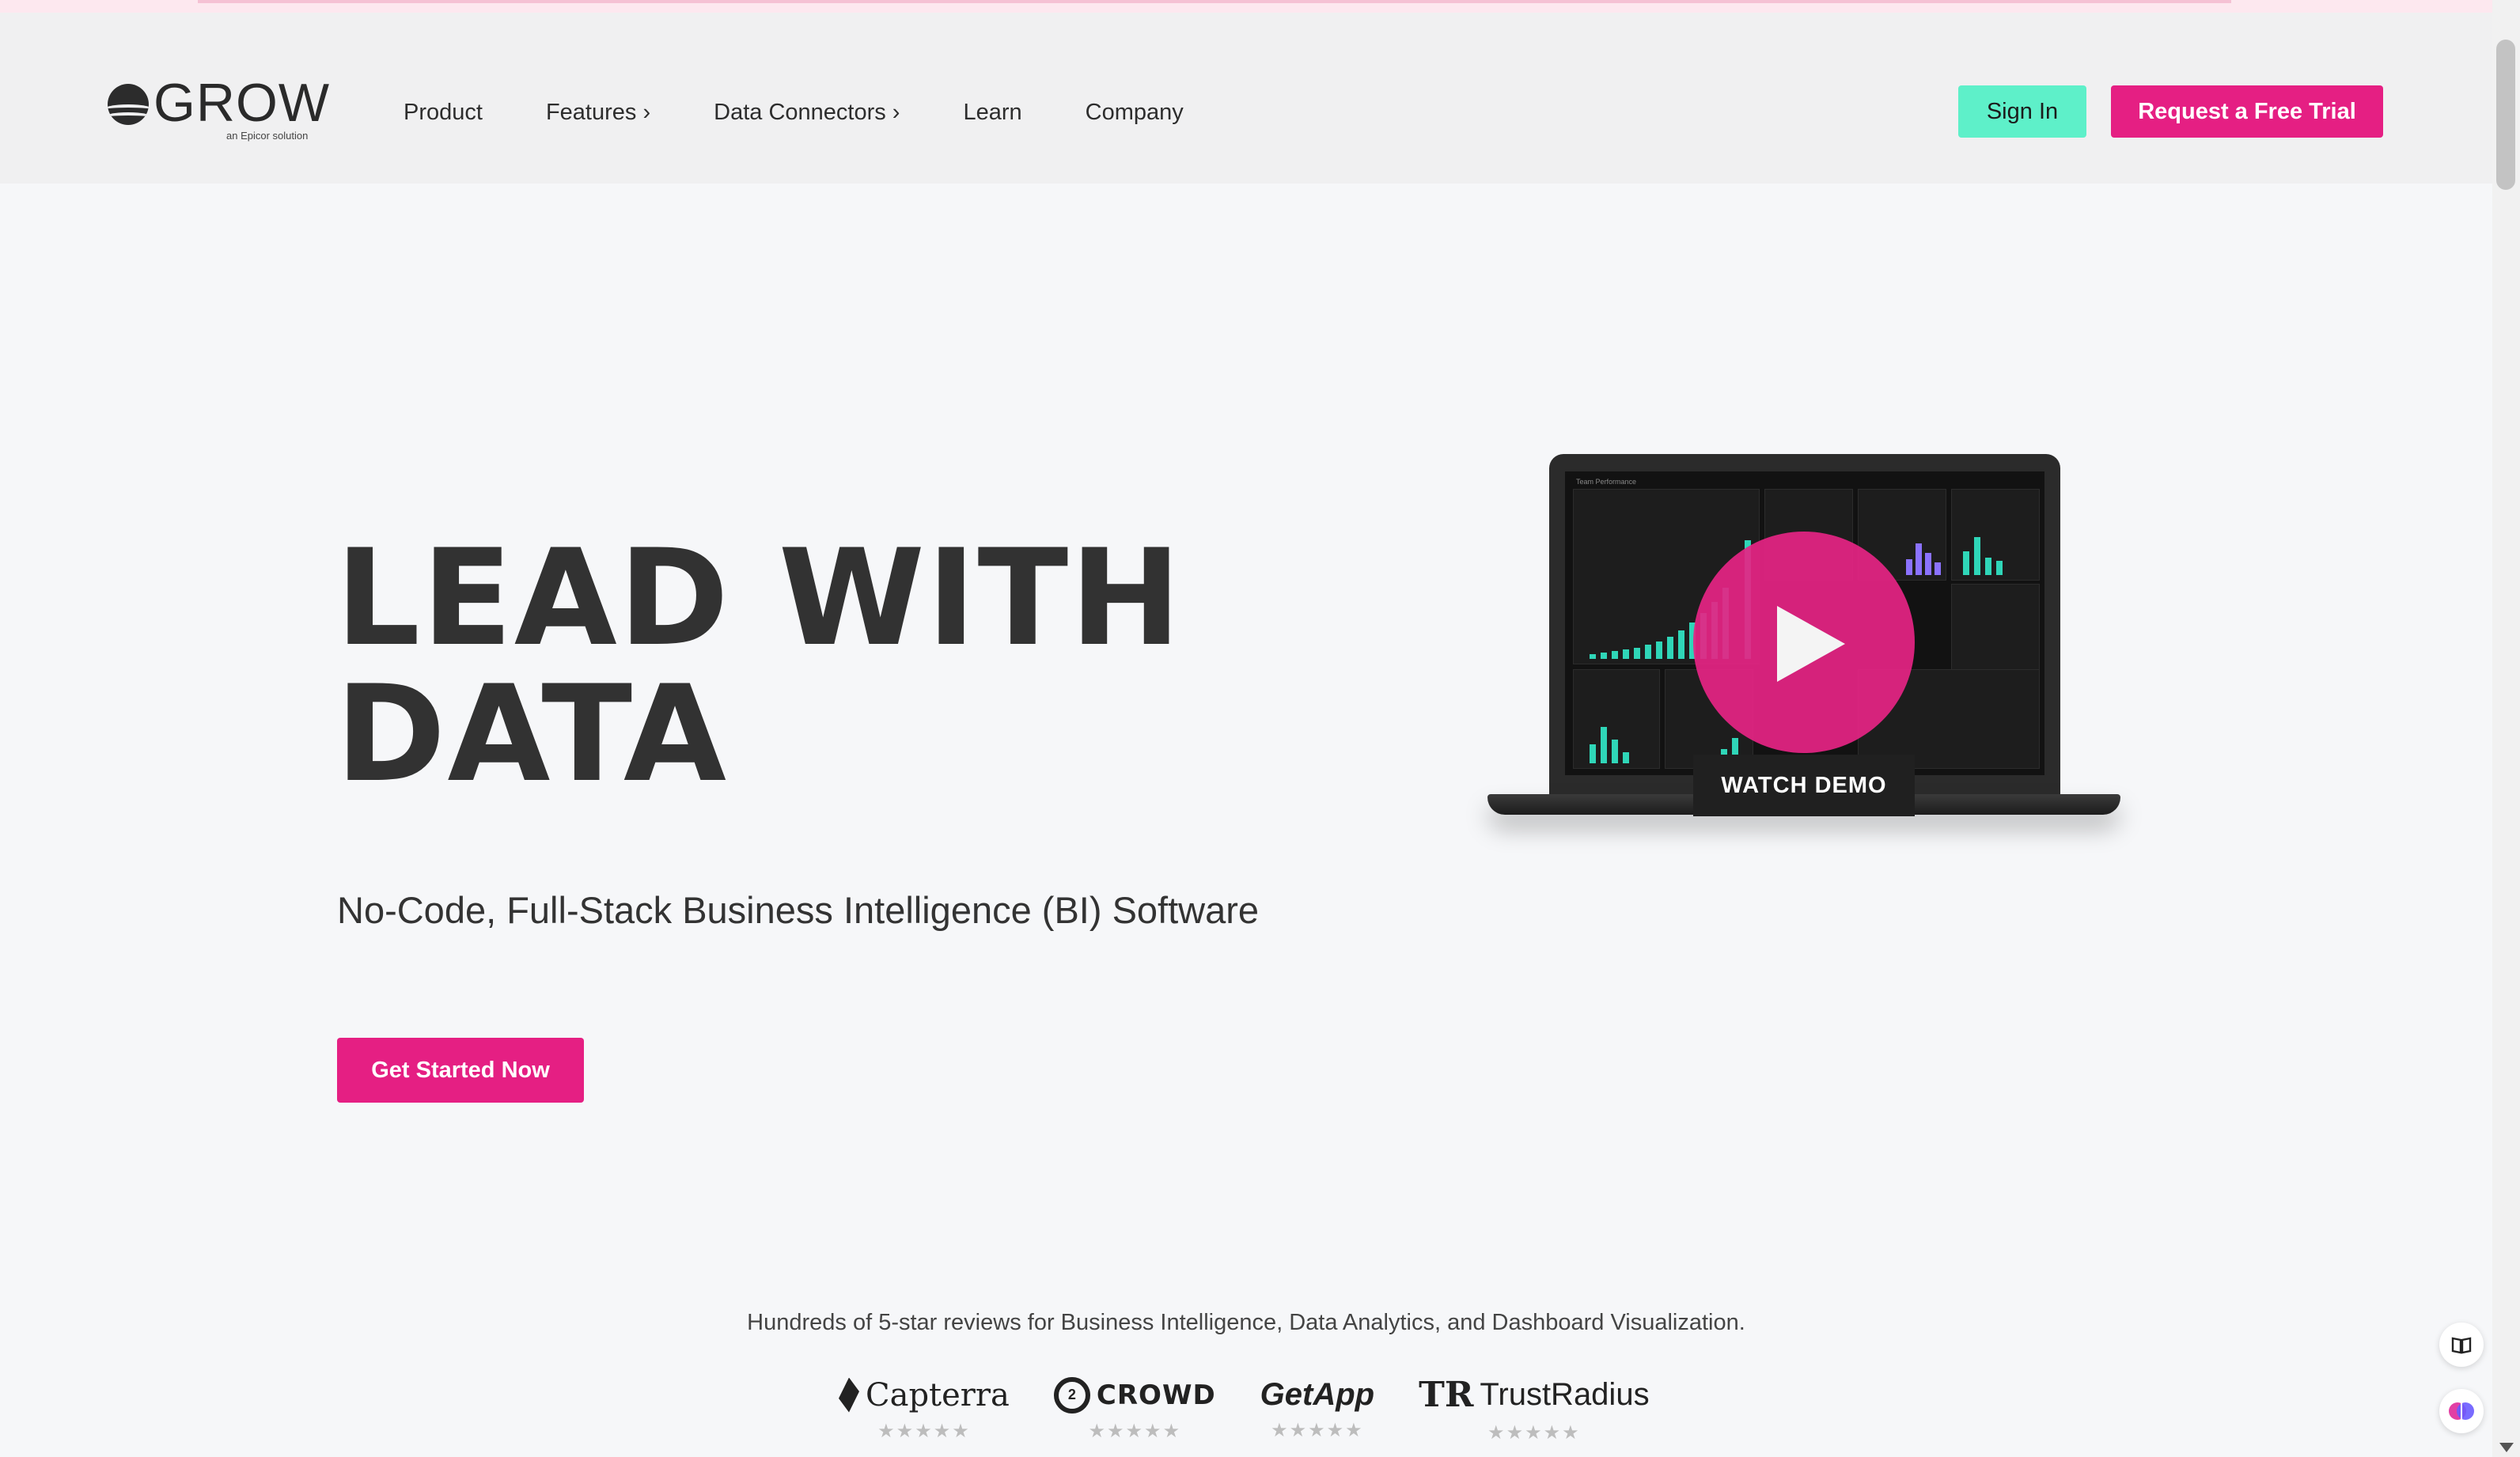  I want to click on play-icon, so click(1811, 644).